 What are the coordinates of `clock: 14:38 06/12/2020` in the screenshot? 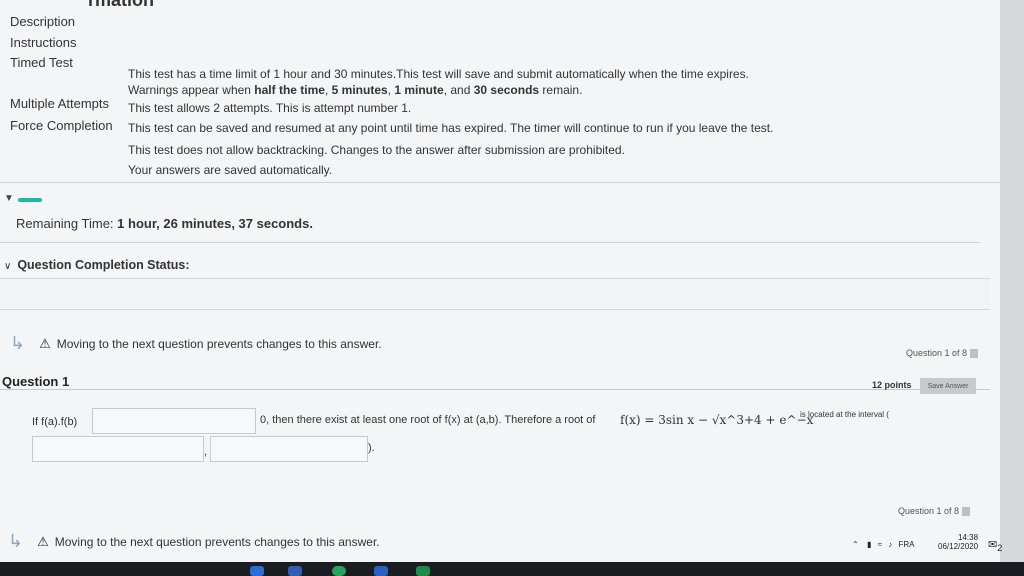 It's located at (958, 542).